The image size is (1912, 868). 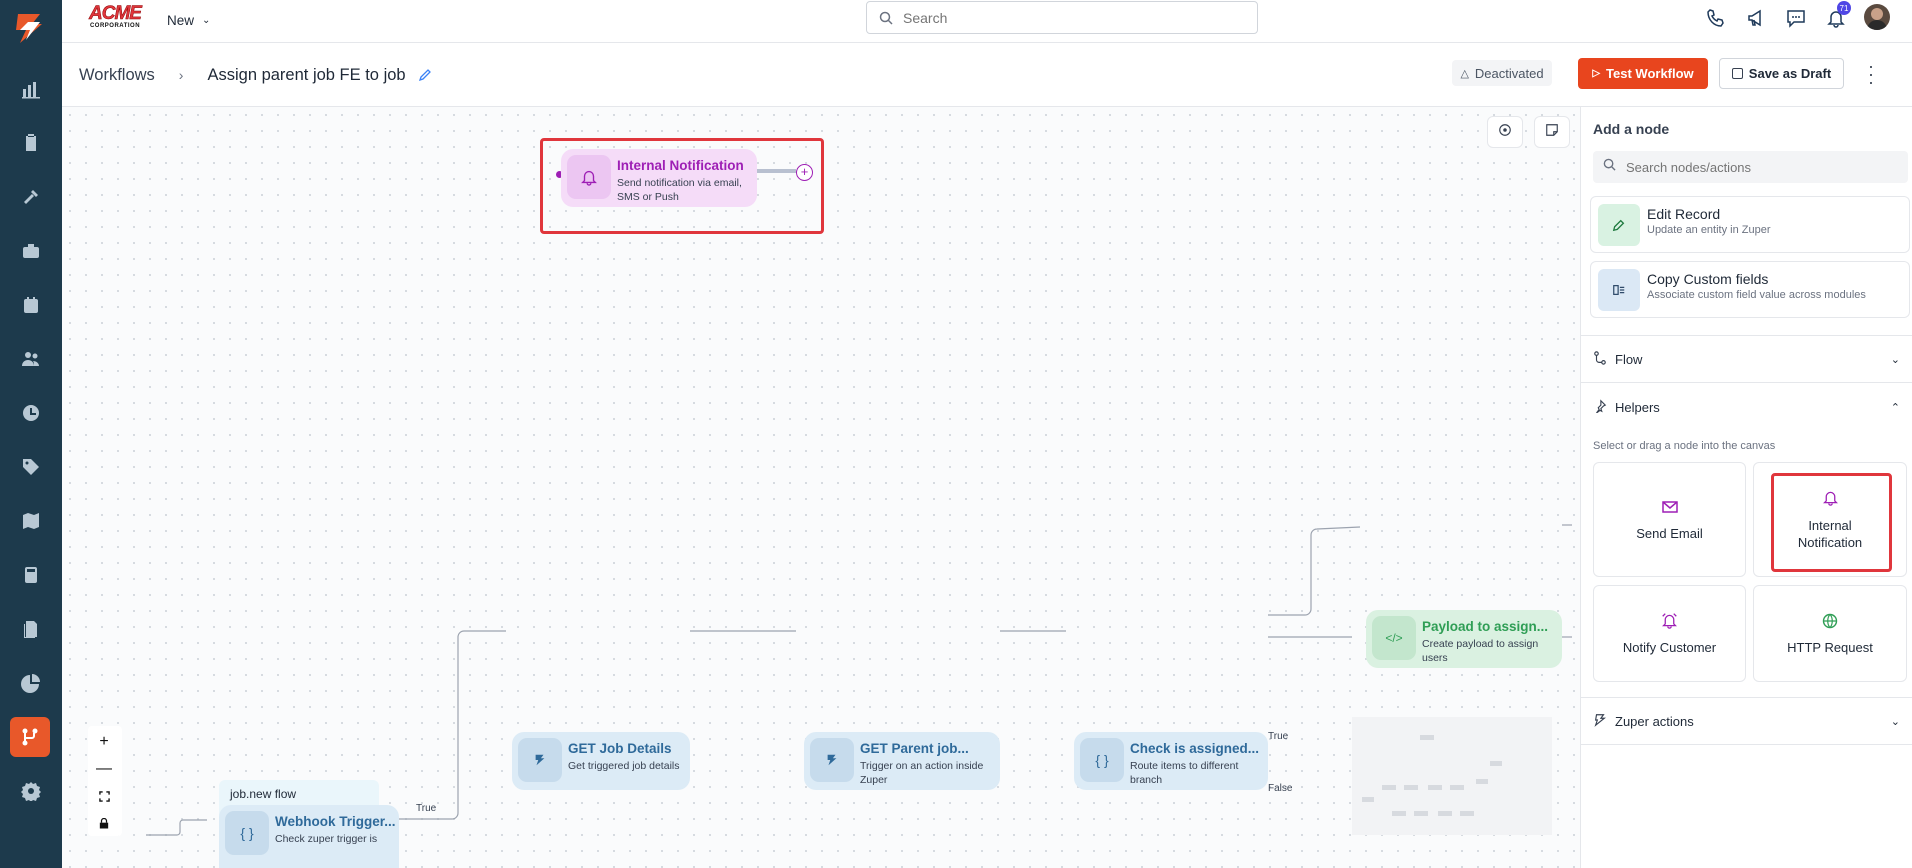 I want to click on clock-icon, so click(x=31, y=413).